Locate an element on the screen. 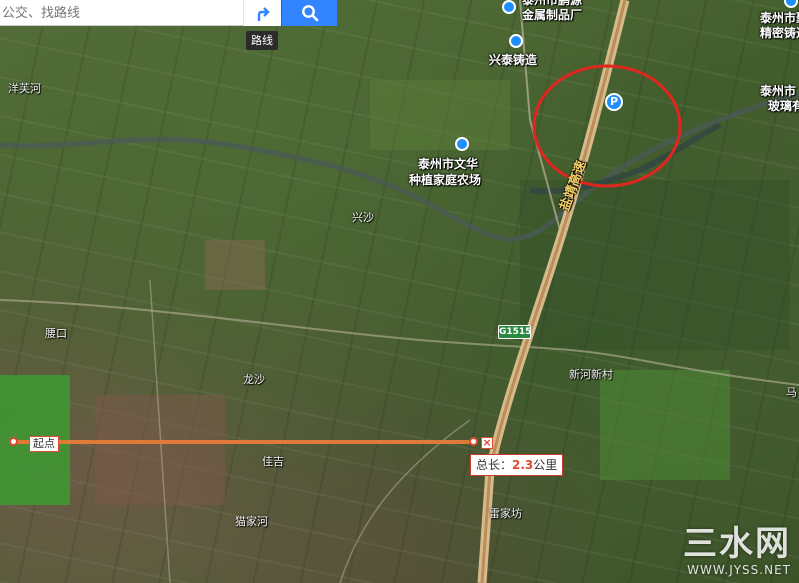 Image resolution: width=799 pixels, height=583 pixels. poi-xingtai: 兴泰铸造 is located at coordinates (513, 60).